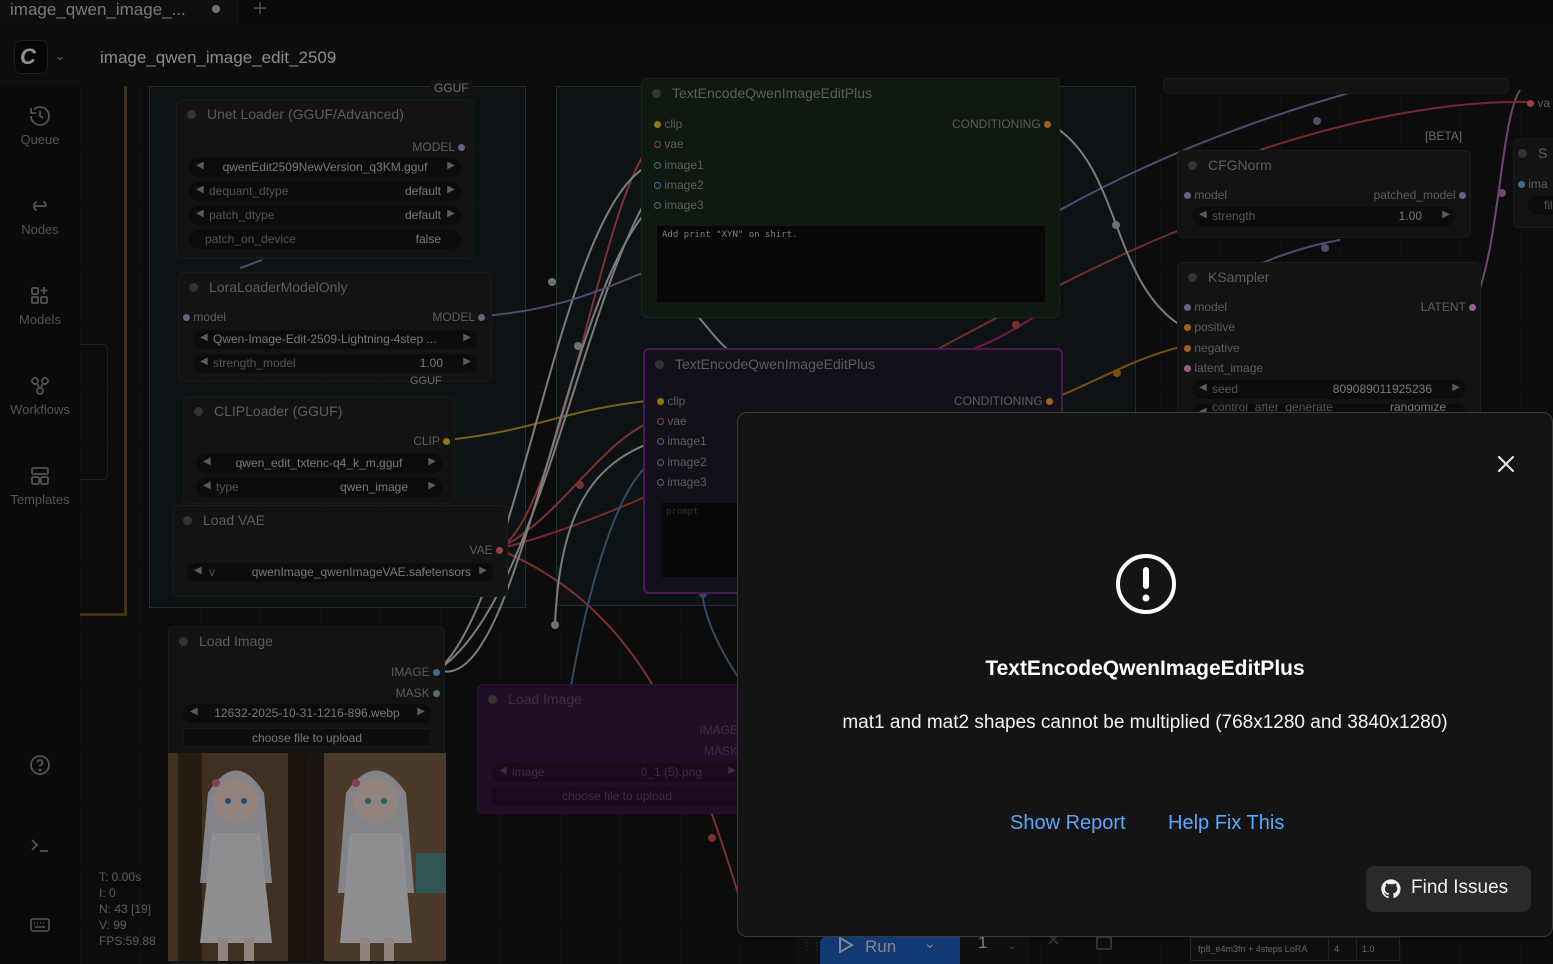 This screenshot has width=1553, height=964. I want to click on find-issues-button: Find Issues, so click(1448, 889).